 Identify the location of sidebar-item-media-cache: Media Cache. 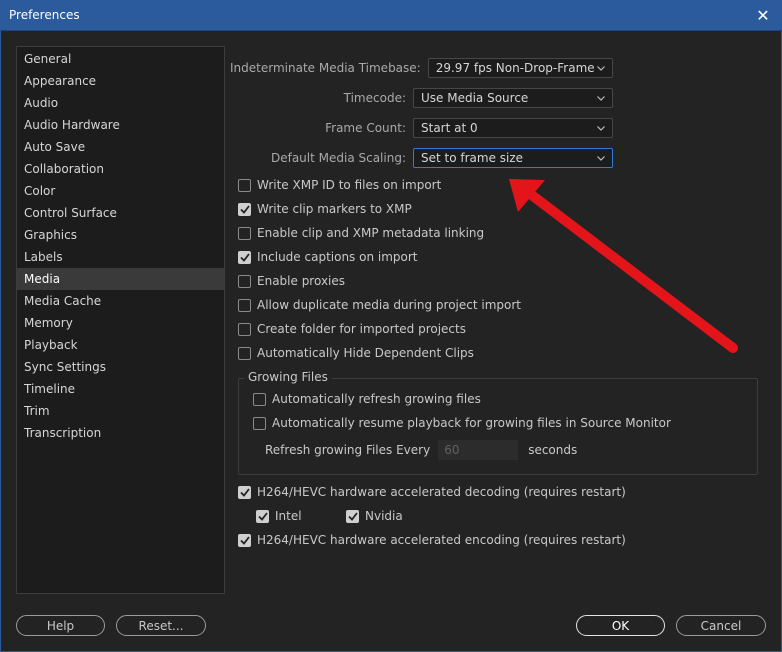
(120, 301).